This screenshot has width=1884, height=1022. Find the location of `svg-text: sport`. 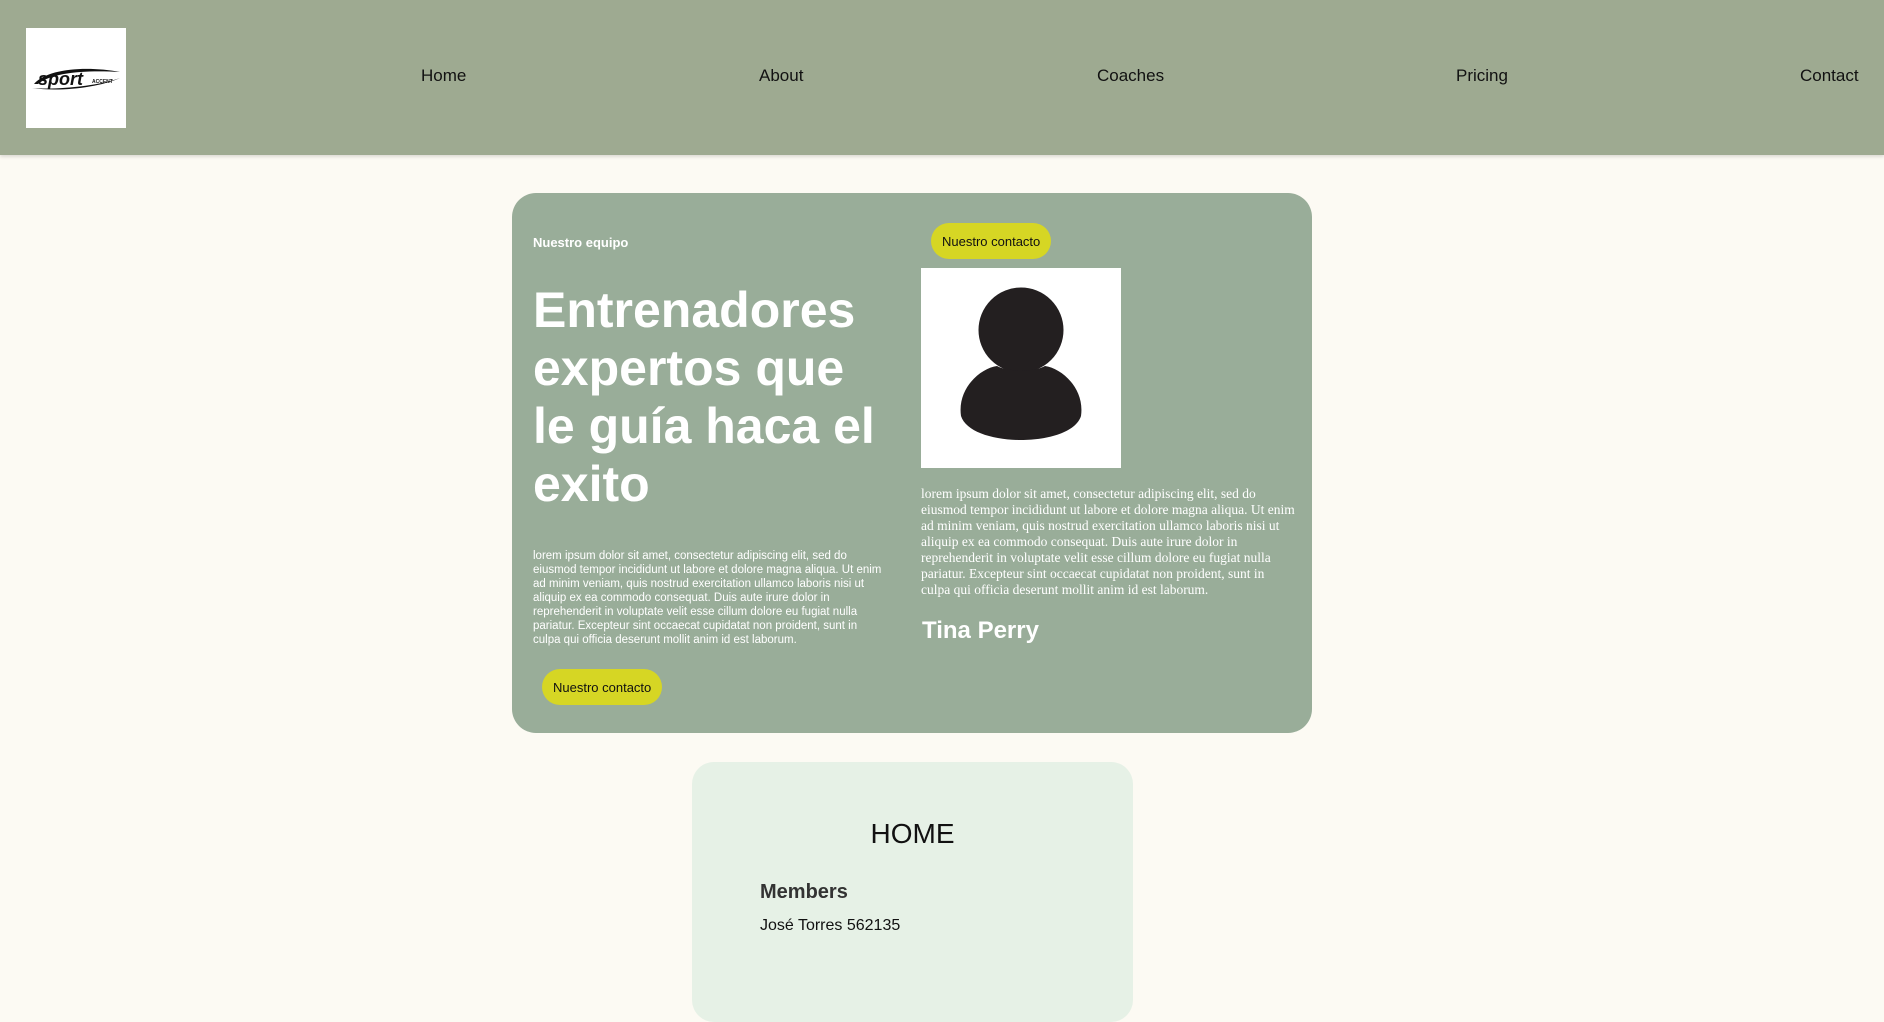

svg-text: sport is located at coordinates (61, 79).